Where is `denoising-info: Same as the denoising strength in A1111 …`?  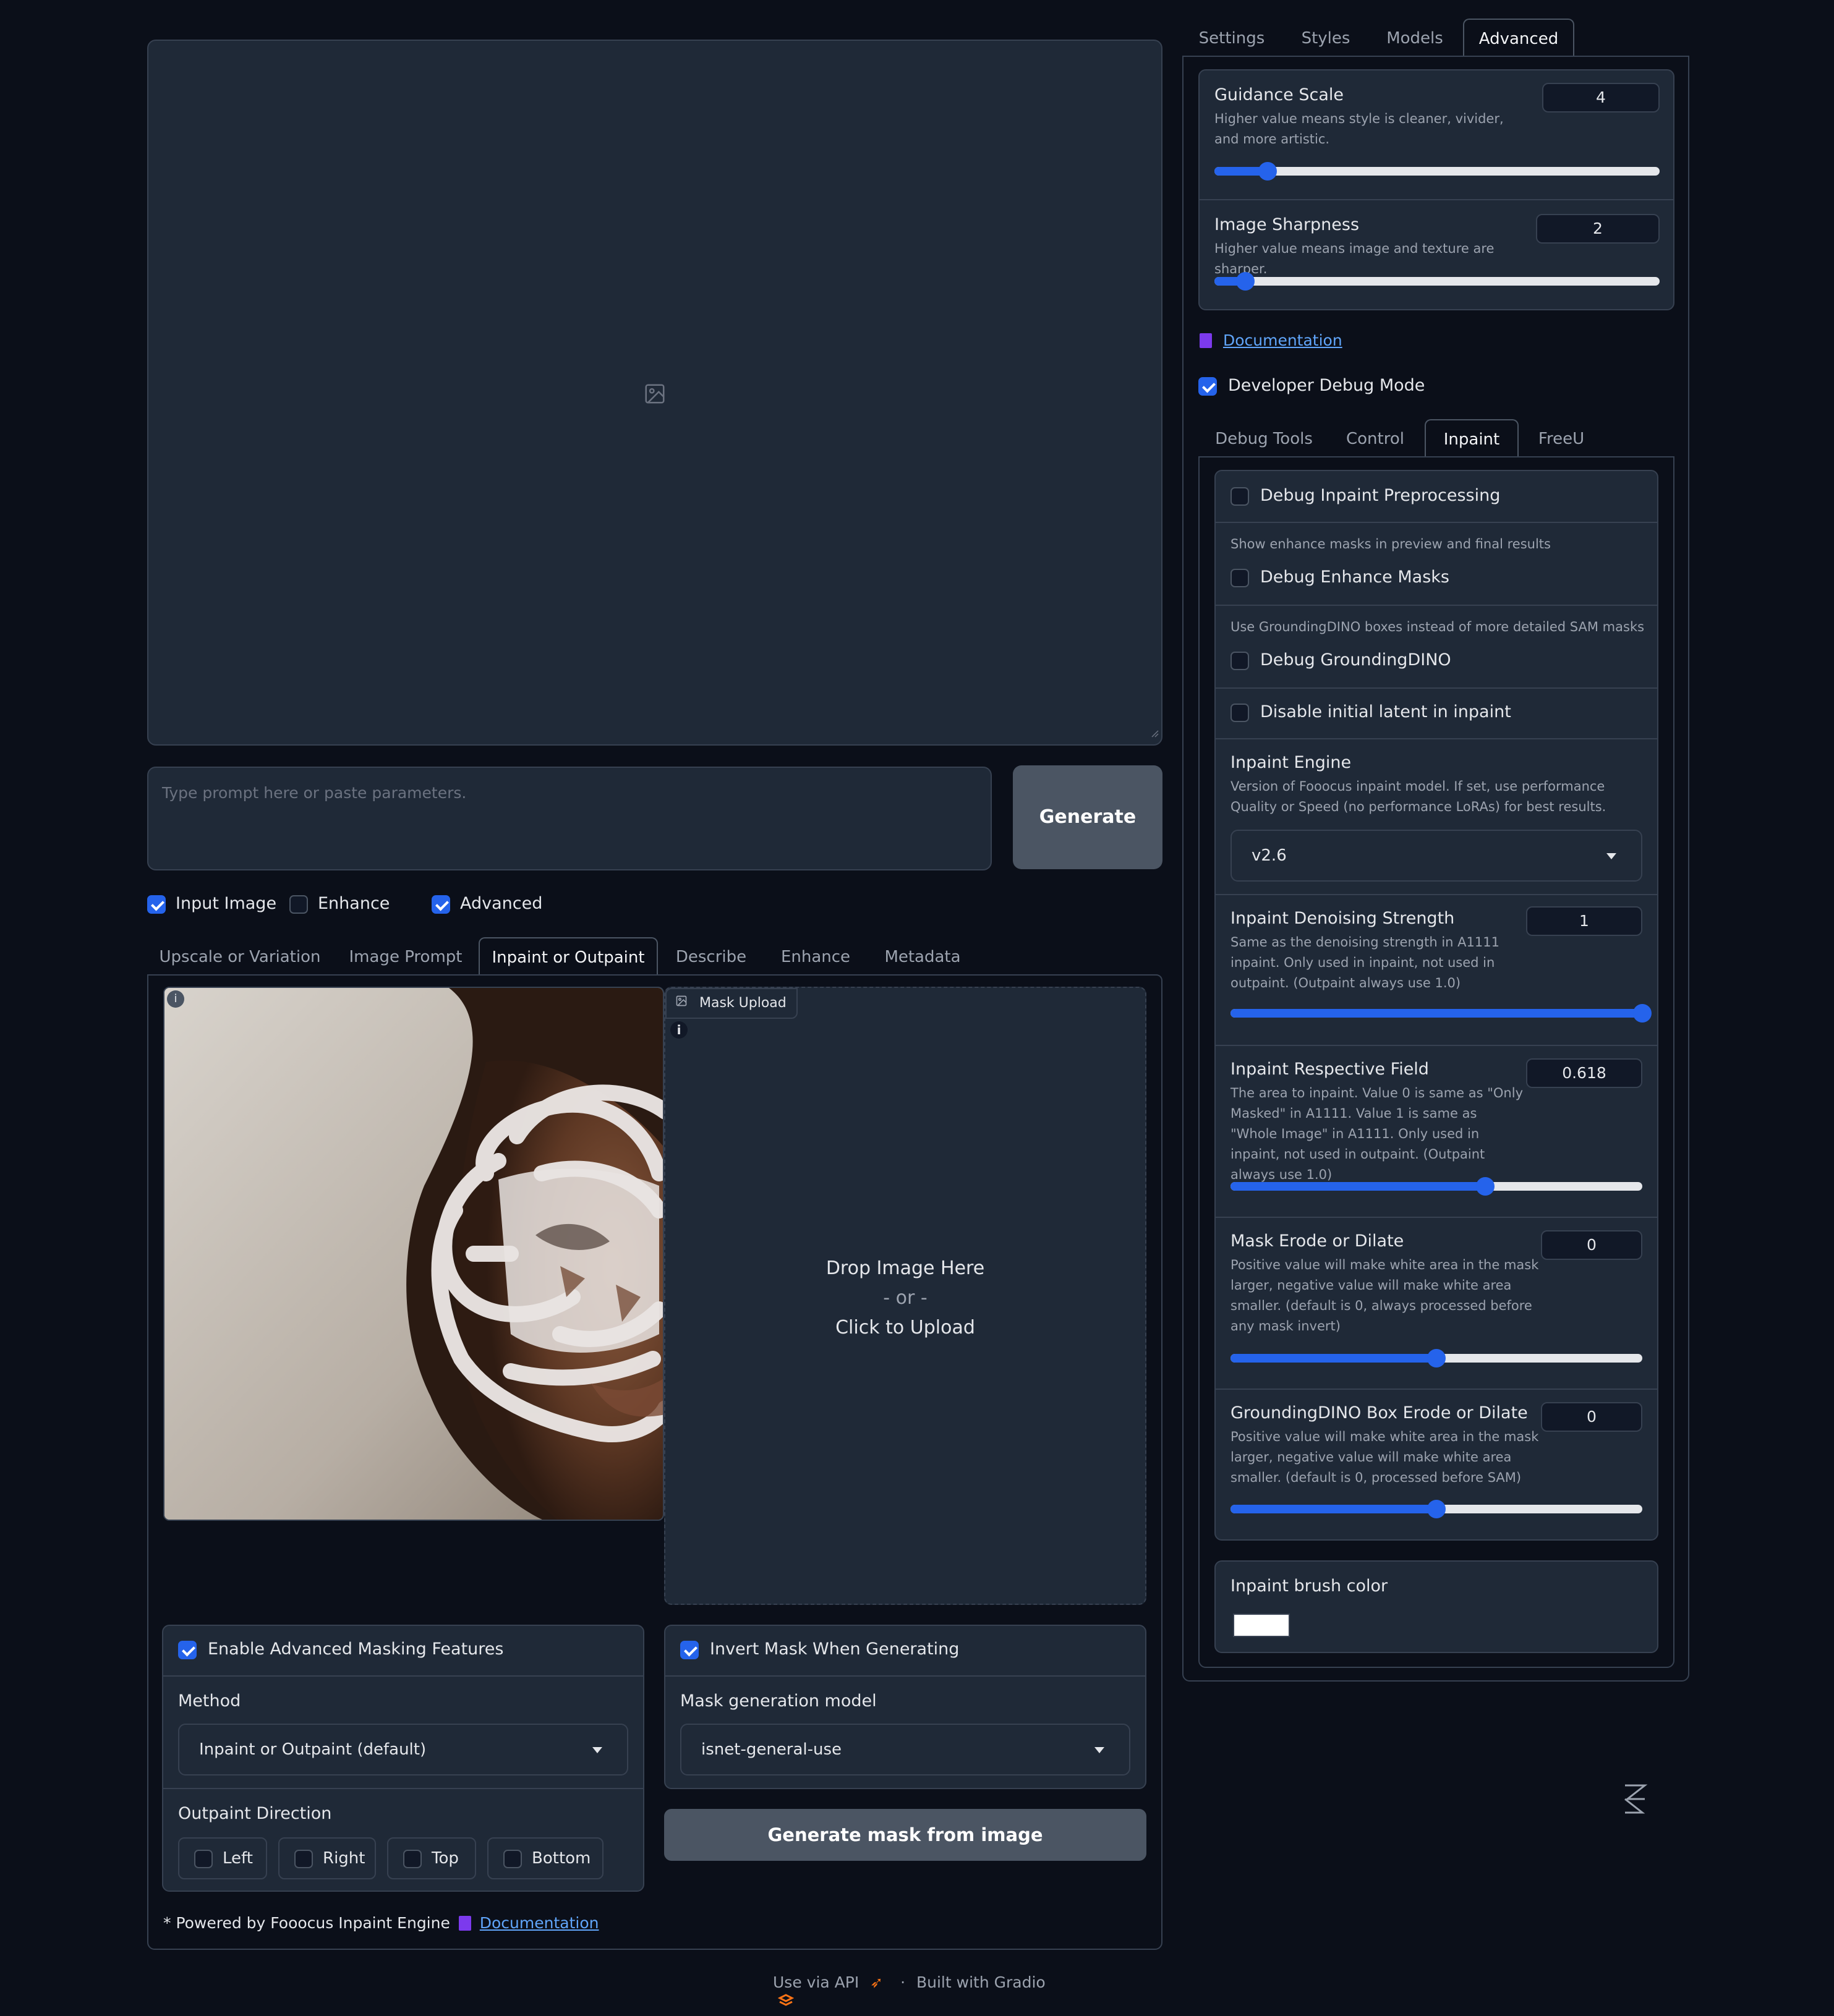
denoising-info: Same as the denoising strength in A1111 … is located at coordinates (1364, 962).